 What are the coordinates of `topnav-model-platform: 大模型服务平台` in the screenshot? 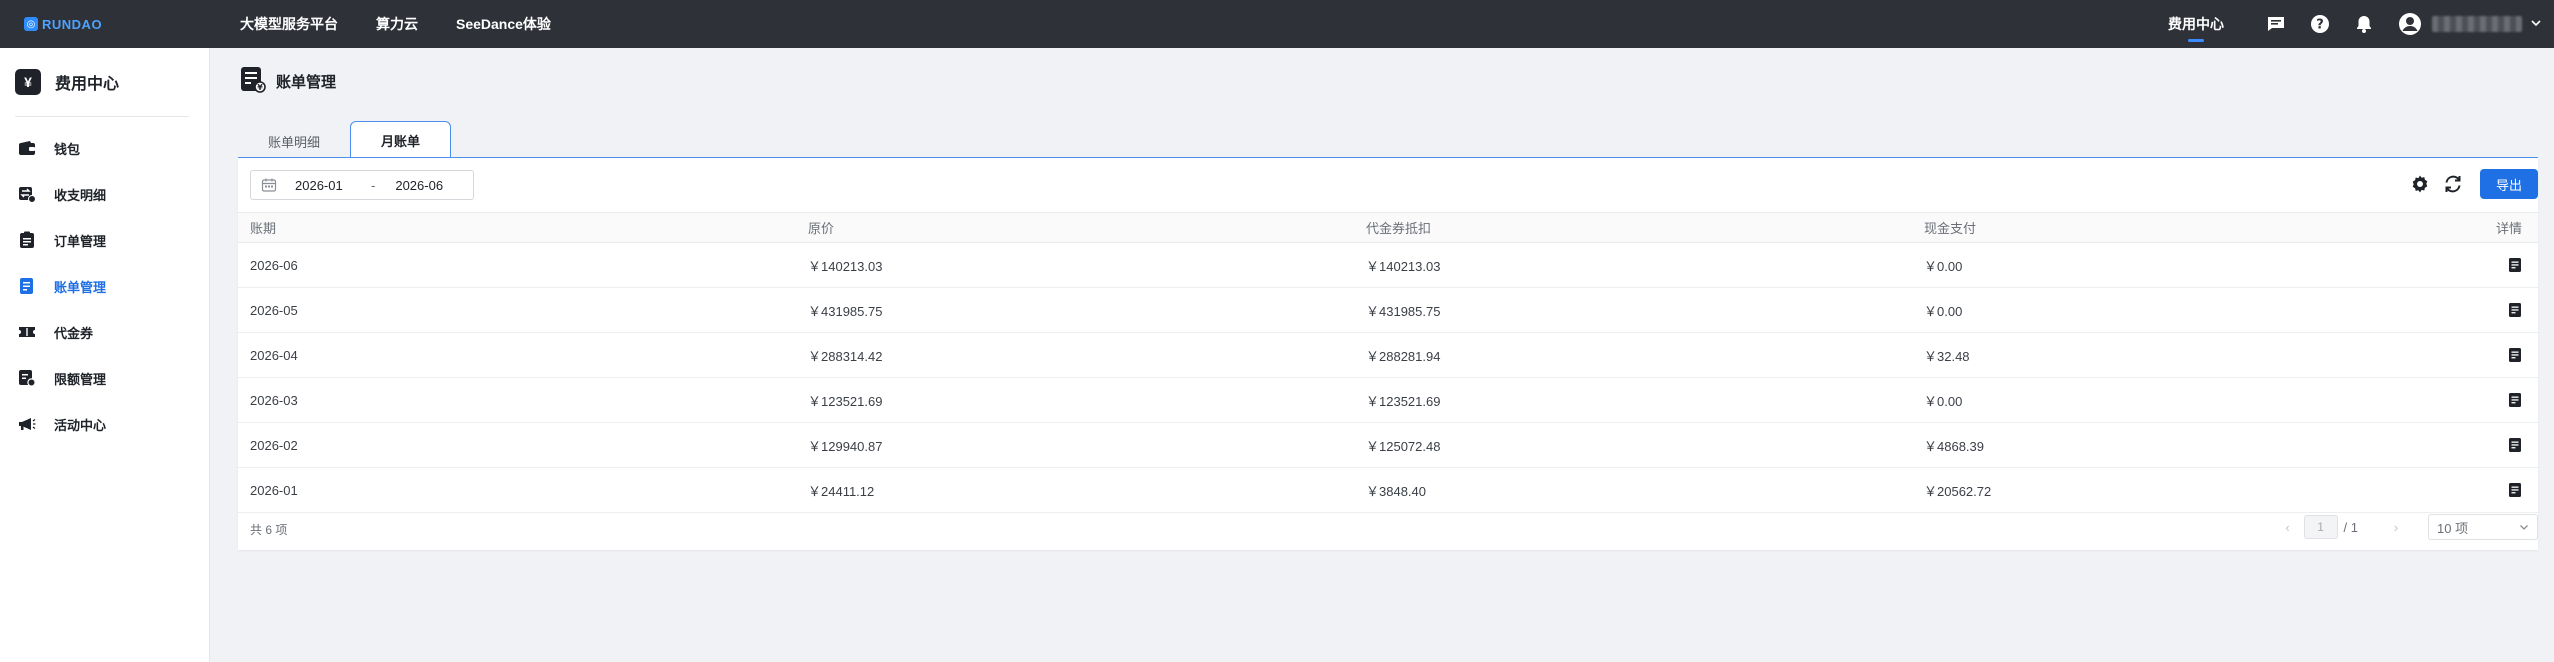 It's located at (289, 24).